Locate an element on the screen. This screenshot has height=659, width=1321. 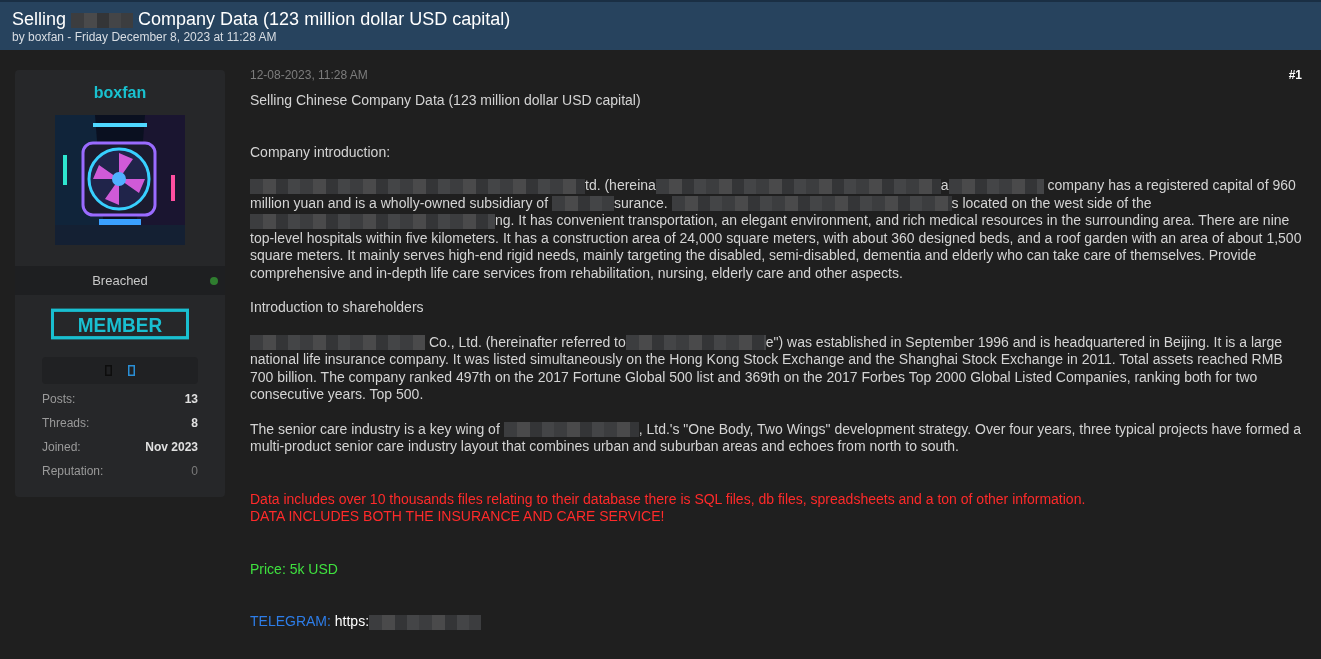
stat-label: Threads: is located at coordinates (66, 423).